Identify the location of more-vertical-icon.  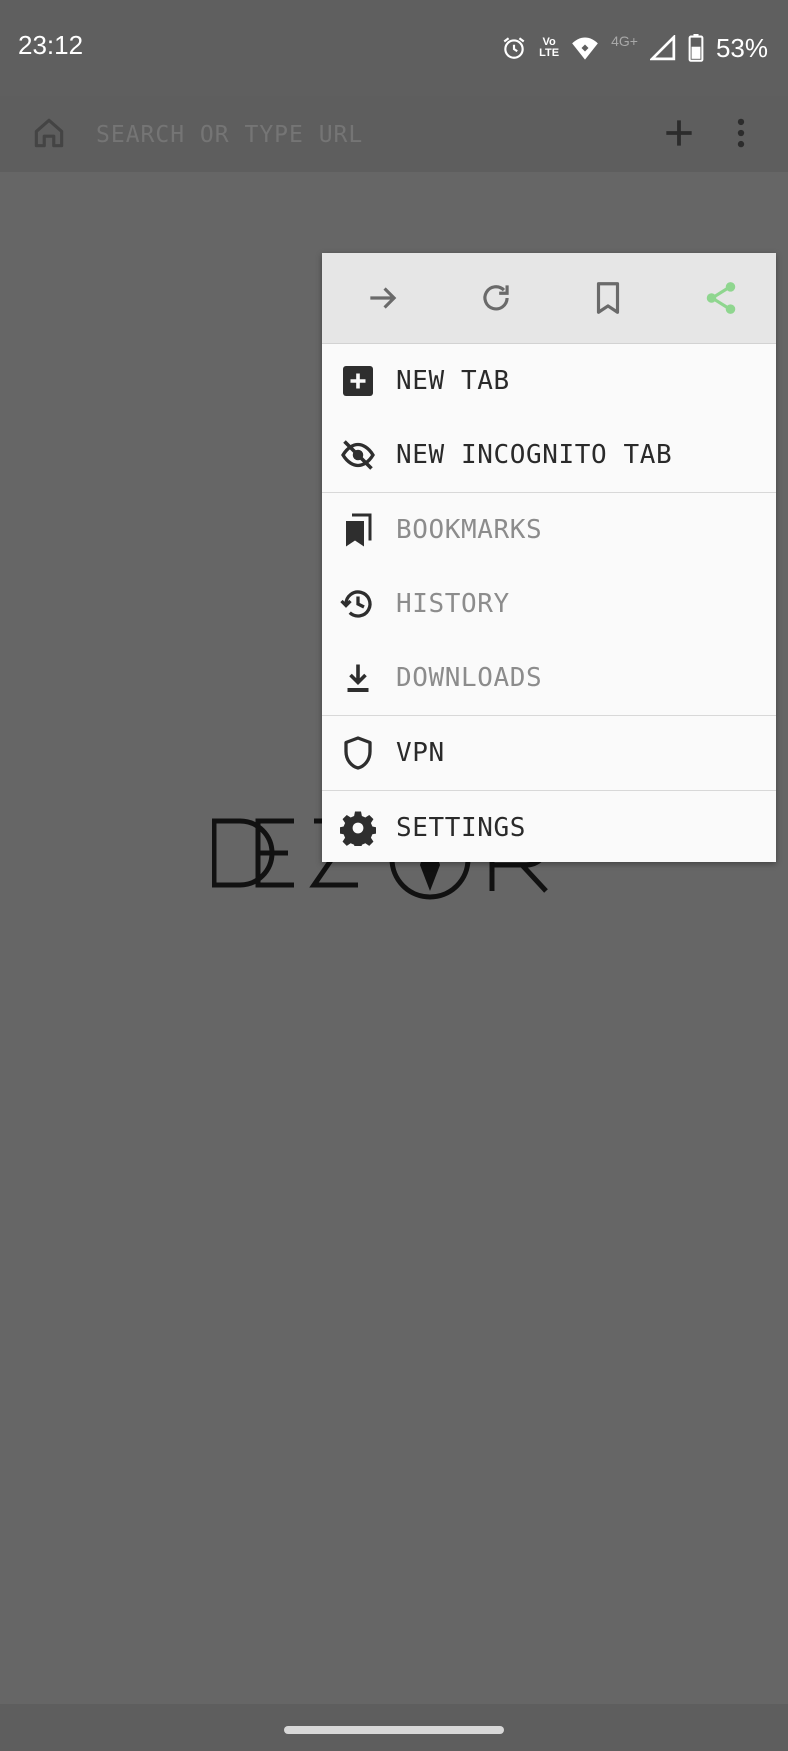
(741, 133).